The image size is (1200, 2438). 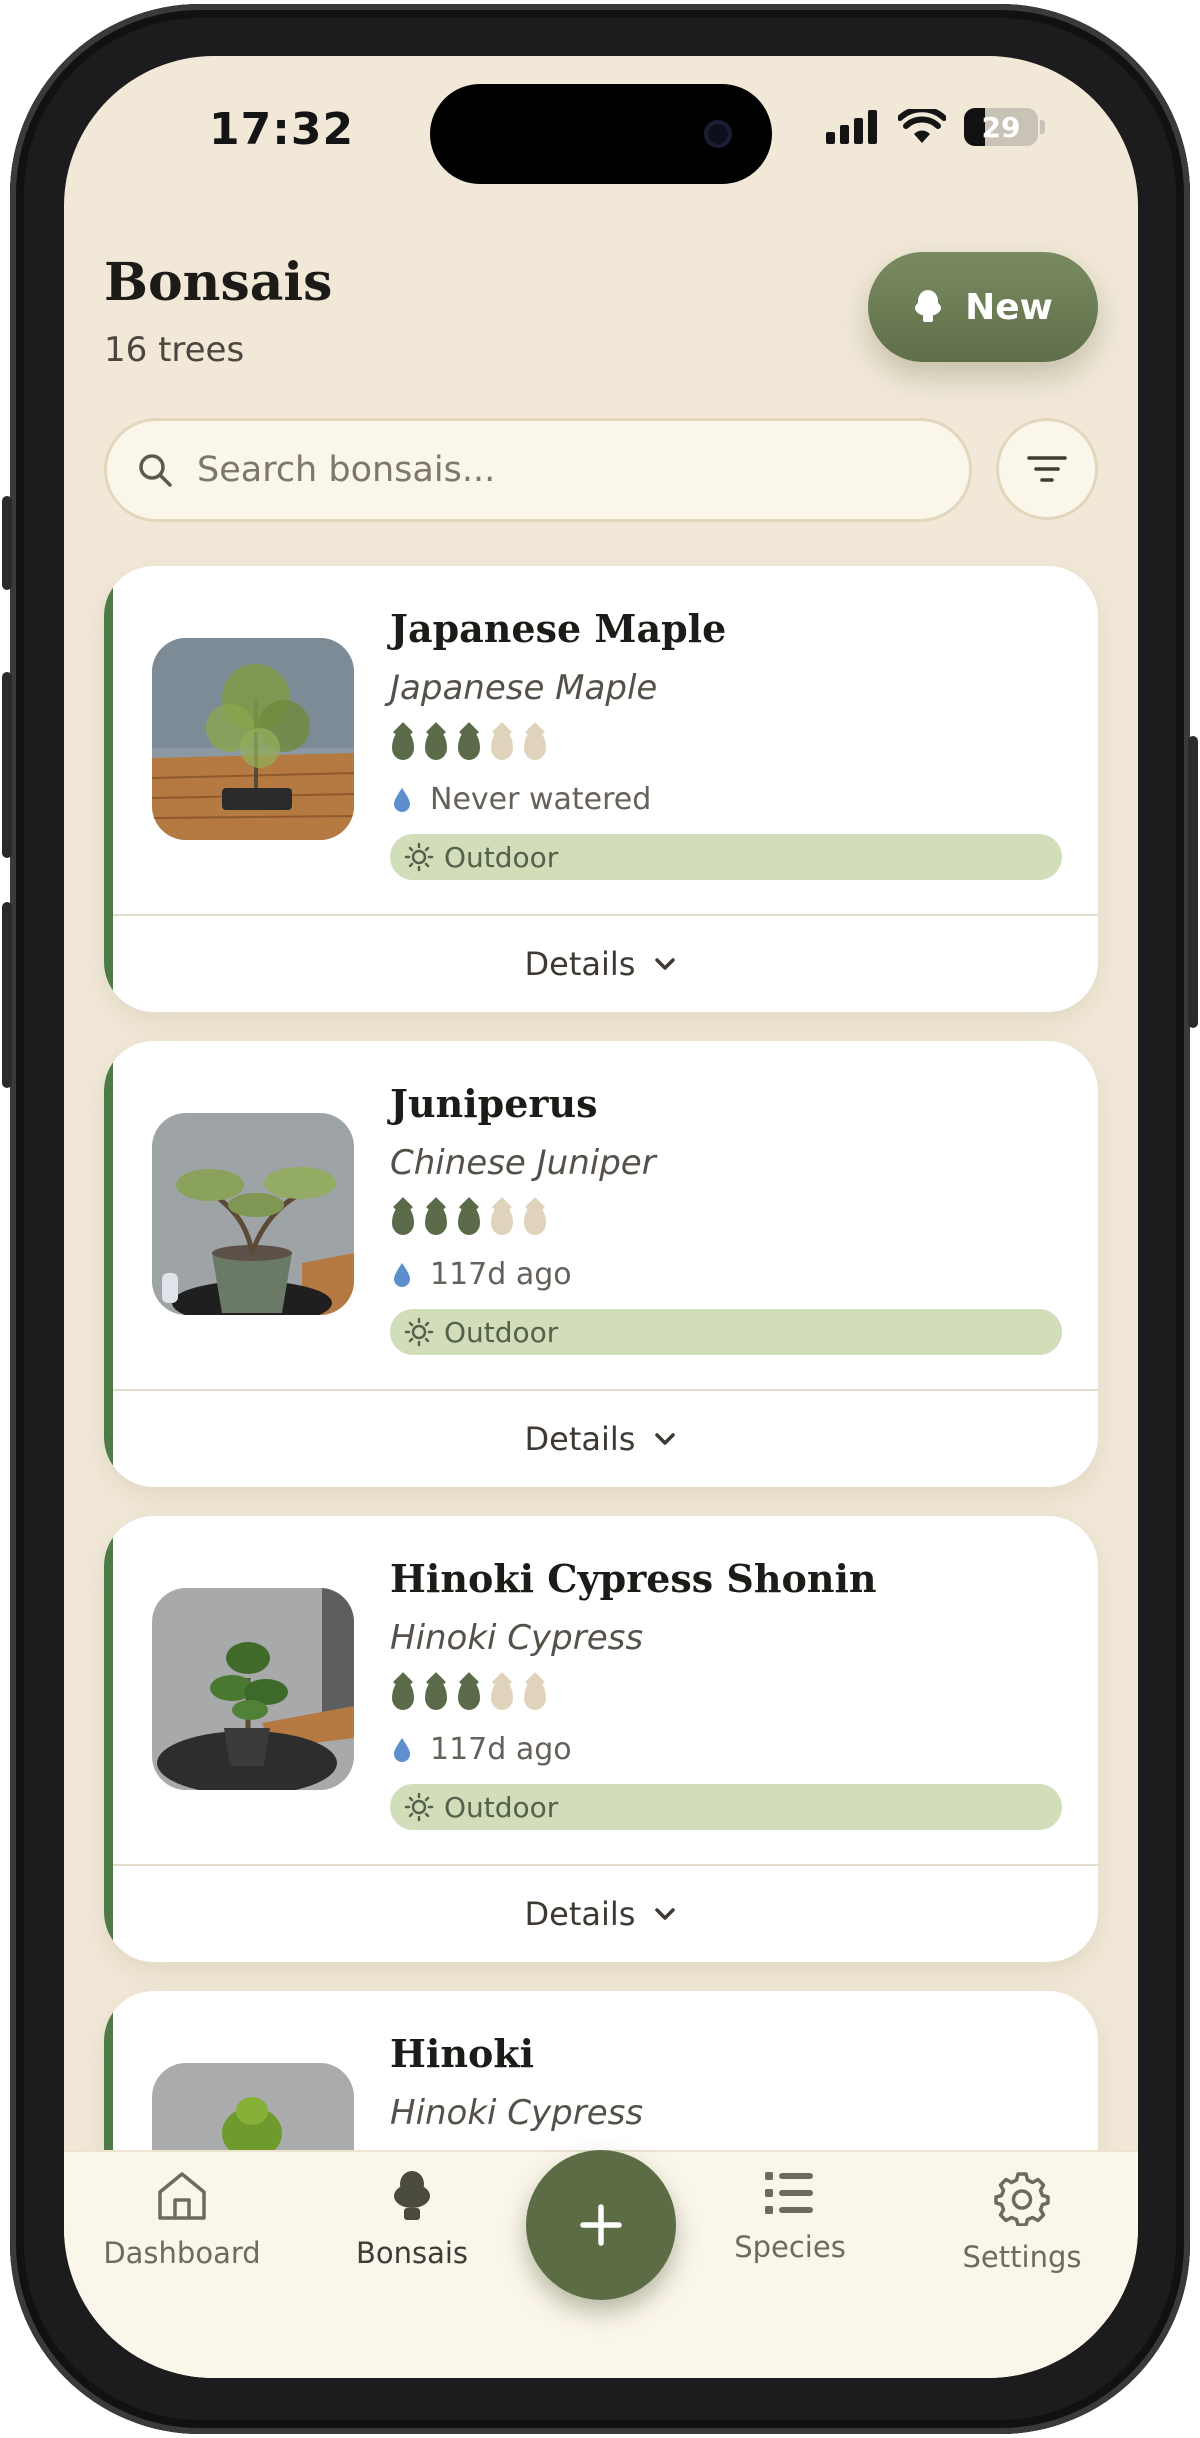 I want to click on filter-button, so click(x=1047, y=469).